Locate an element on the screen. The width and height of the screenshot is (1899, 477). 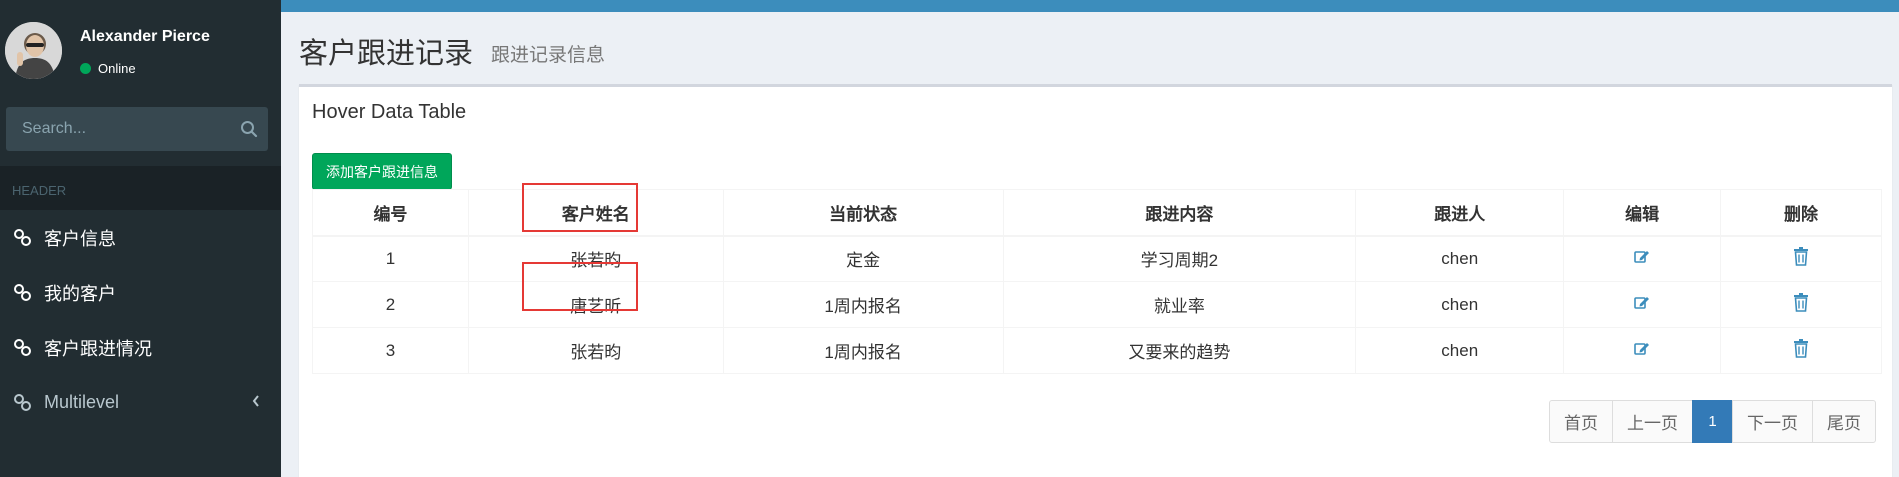
next-page-link: 下一页 is located at coordinates (1772, 421).